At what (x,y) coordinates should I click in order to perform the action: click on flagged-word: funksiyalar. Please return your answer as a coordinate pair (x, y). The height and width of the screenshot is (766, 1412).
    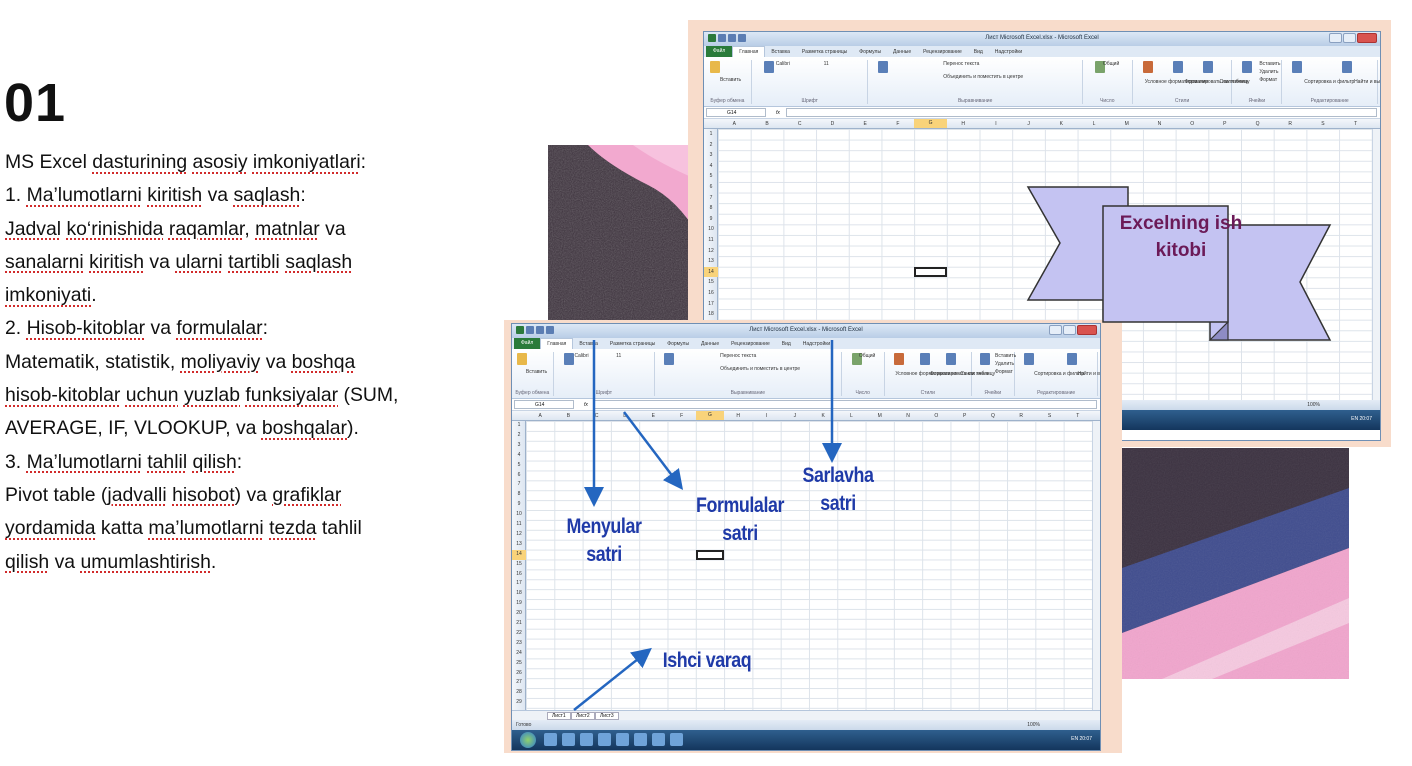
    Looking at the image, I should click on (292, 395).